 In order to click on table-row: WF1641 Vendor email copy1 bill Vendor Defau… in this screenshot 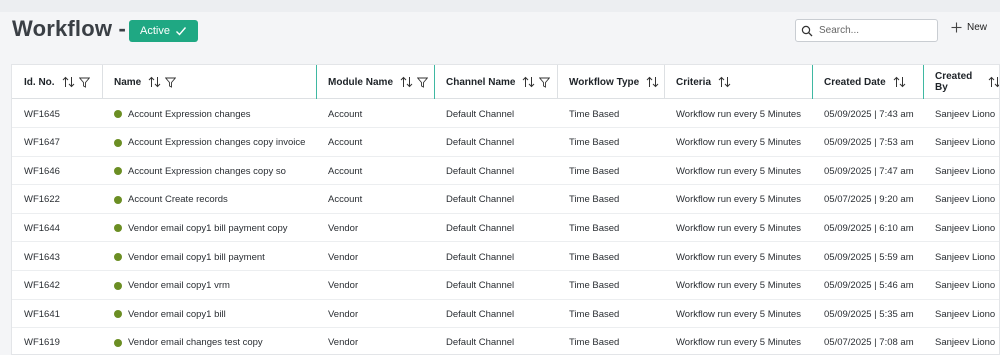, I will do `click(505, 314)`.